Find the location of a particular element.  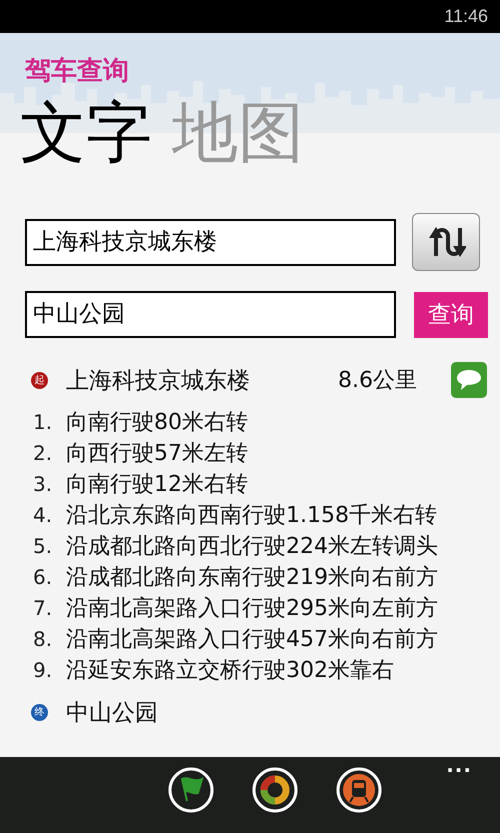

step-text: 沿成都北路向东南行驶219米向右前方 is located at coordinates (252, 578).